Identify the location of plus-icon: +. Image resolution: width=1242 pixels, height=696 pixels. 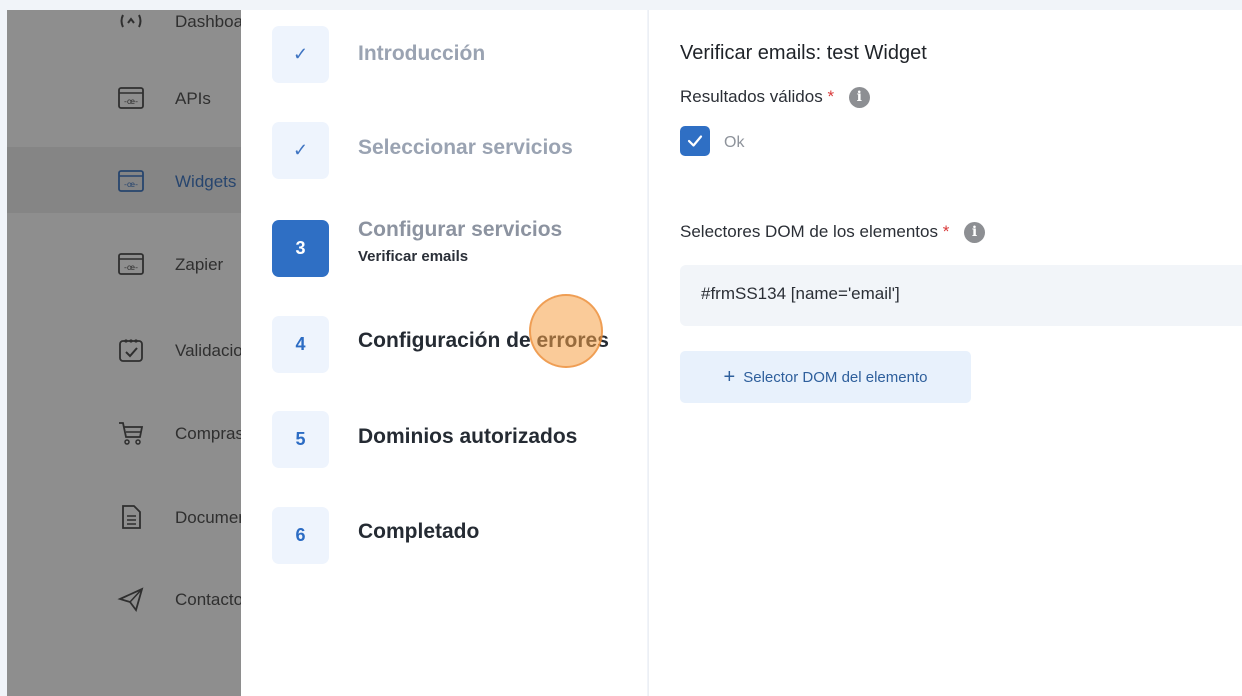
(729, 376).